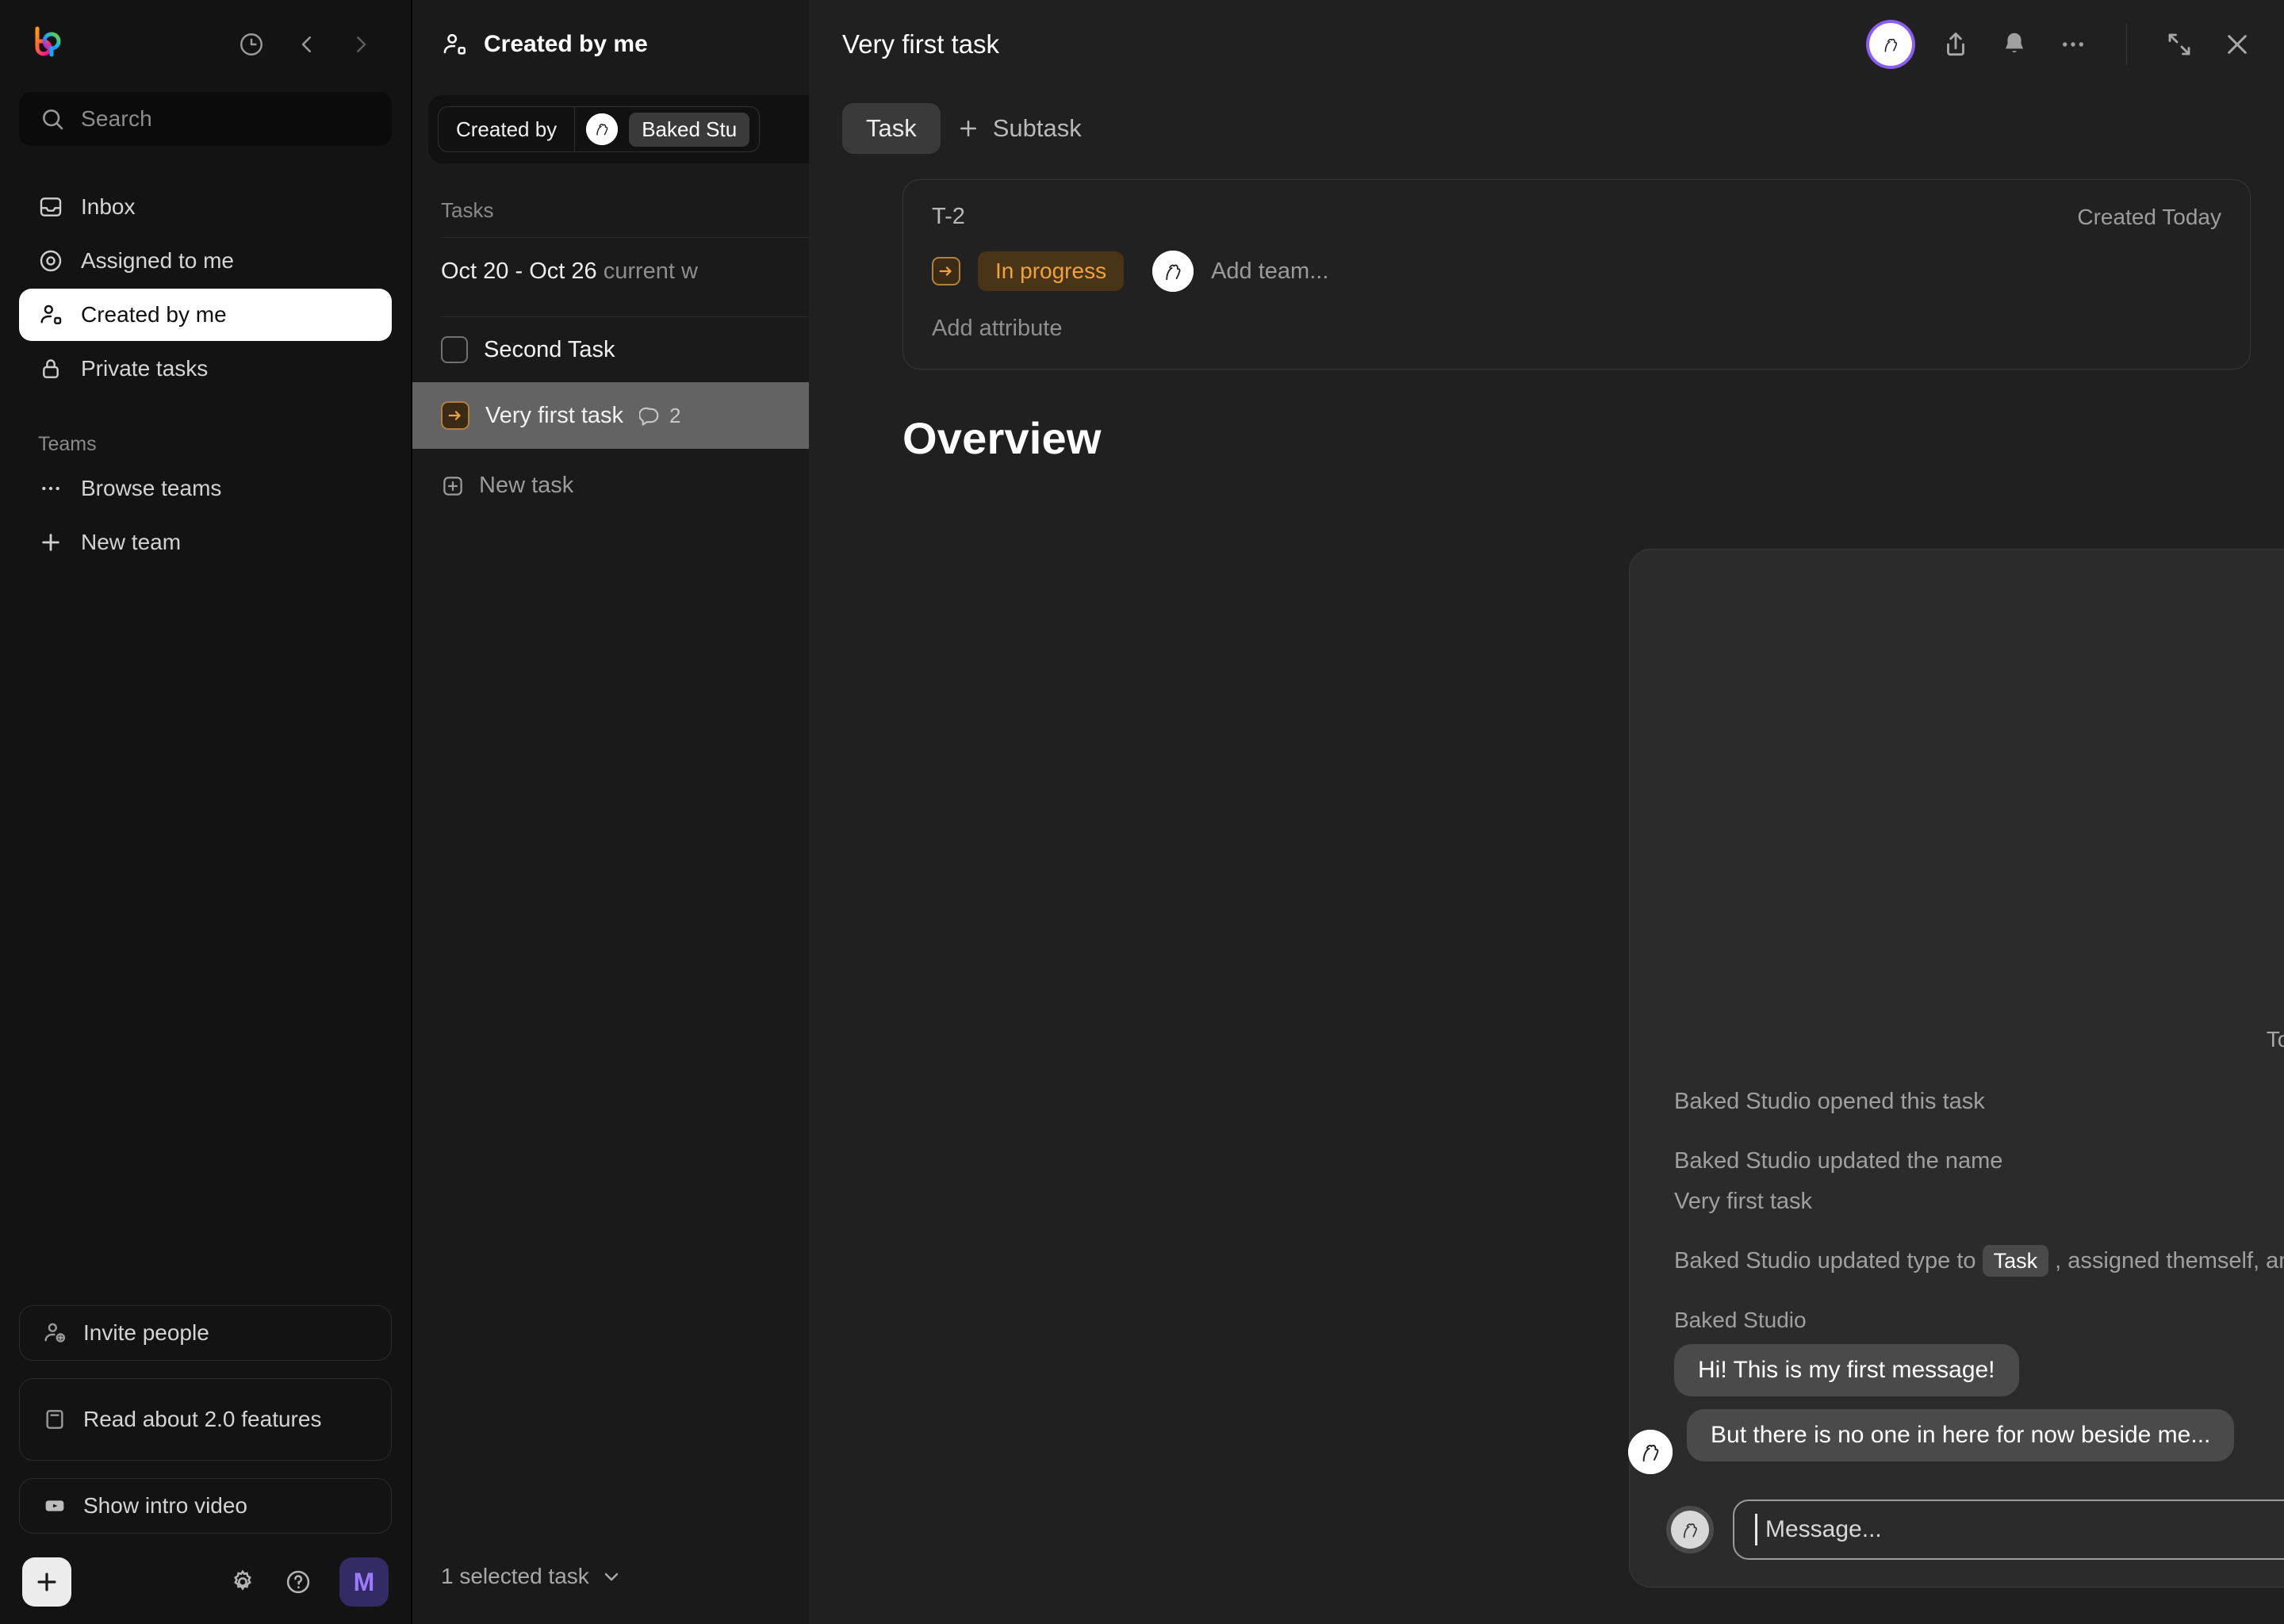  What do you see at coordinates (1037, 128) in the screenshot?
I see `tab-label: Subtask` at bounding box center [1037, 128].